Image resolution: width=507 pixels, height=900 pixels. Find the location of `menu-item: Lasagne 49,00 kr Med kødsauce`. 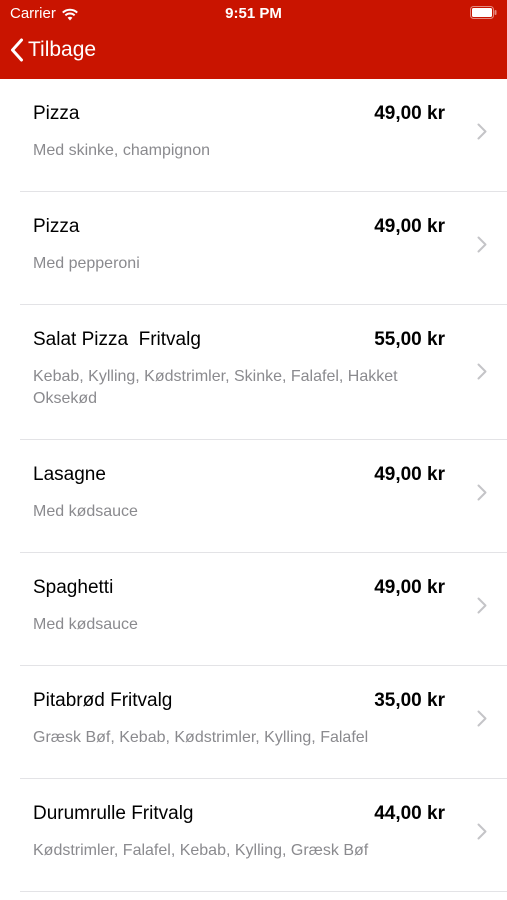

menu-item: Lasagne 49,00 kr Med kødsauce is located at coordinates (253, 496).